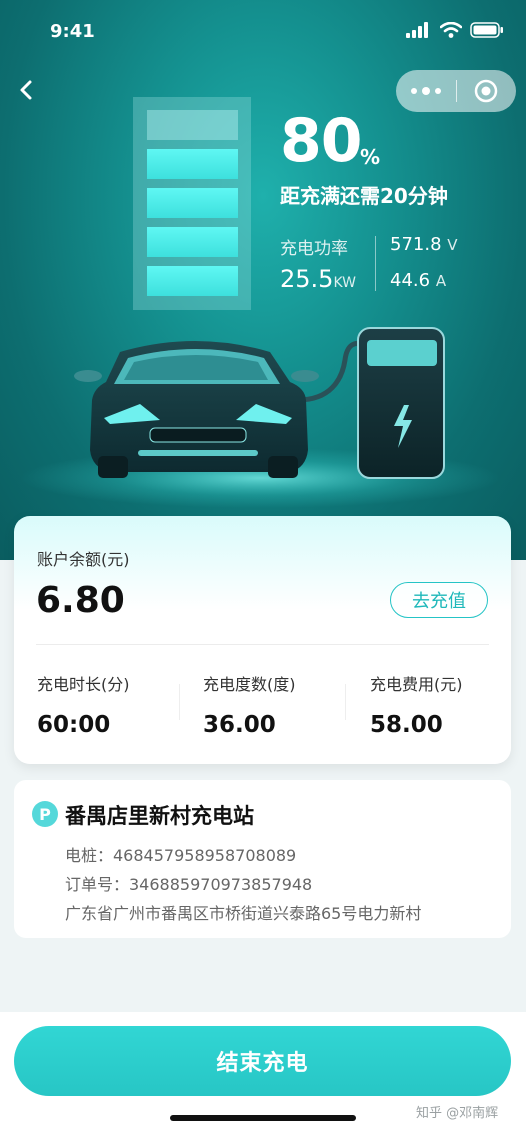  Describe the element at coordinates (457, 1113) in the screenshot. I see `watermark: 知乎 @邓南辉` at that location.